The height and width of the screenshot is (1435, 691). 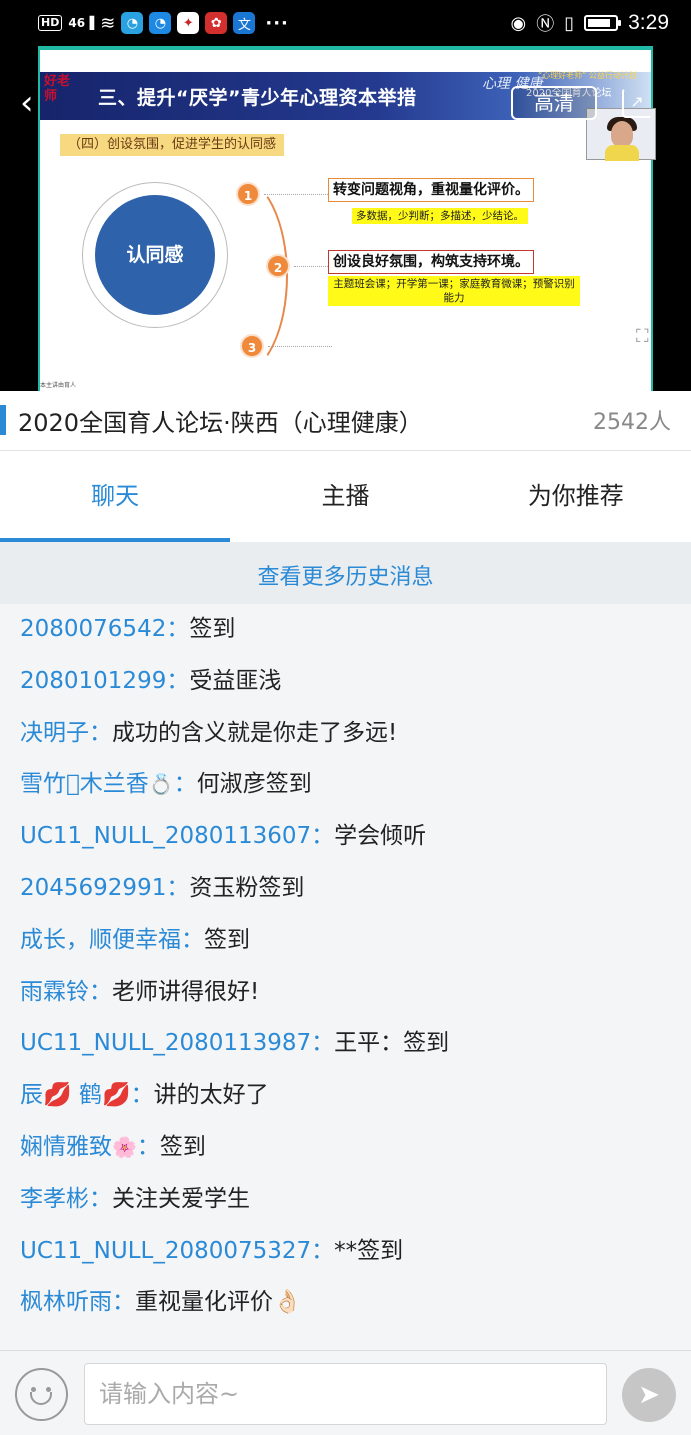 What do you see at coordinates (255, 732) in the screenshot?
I see `message-text: 成功的含义就是你走了多远!` at bounding box center [255, 732].